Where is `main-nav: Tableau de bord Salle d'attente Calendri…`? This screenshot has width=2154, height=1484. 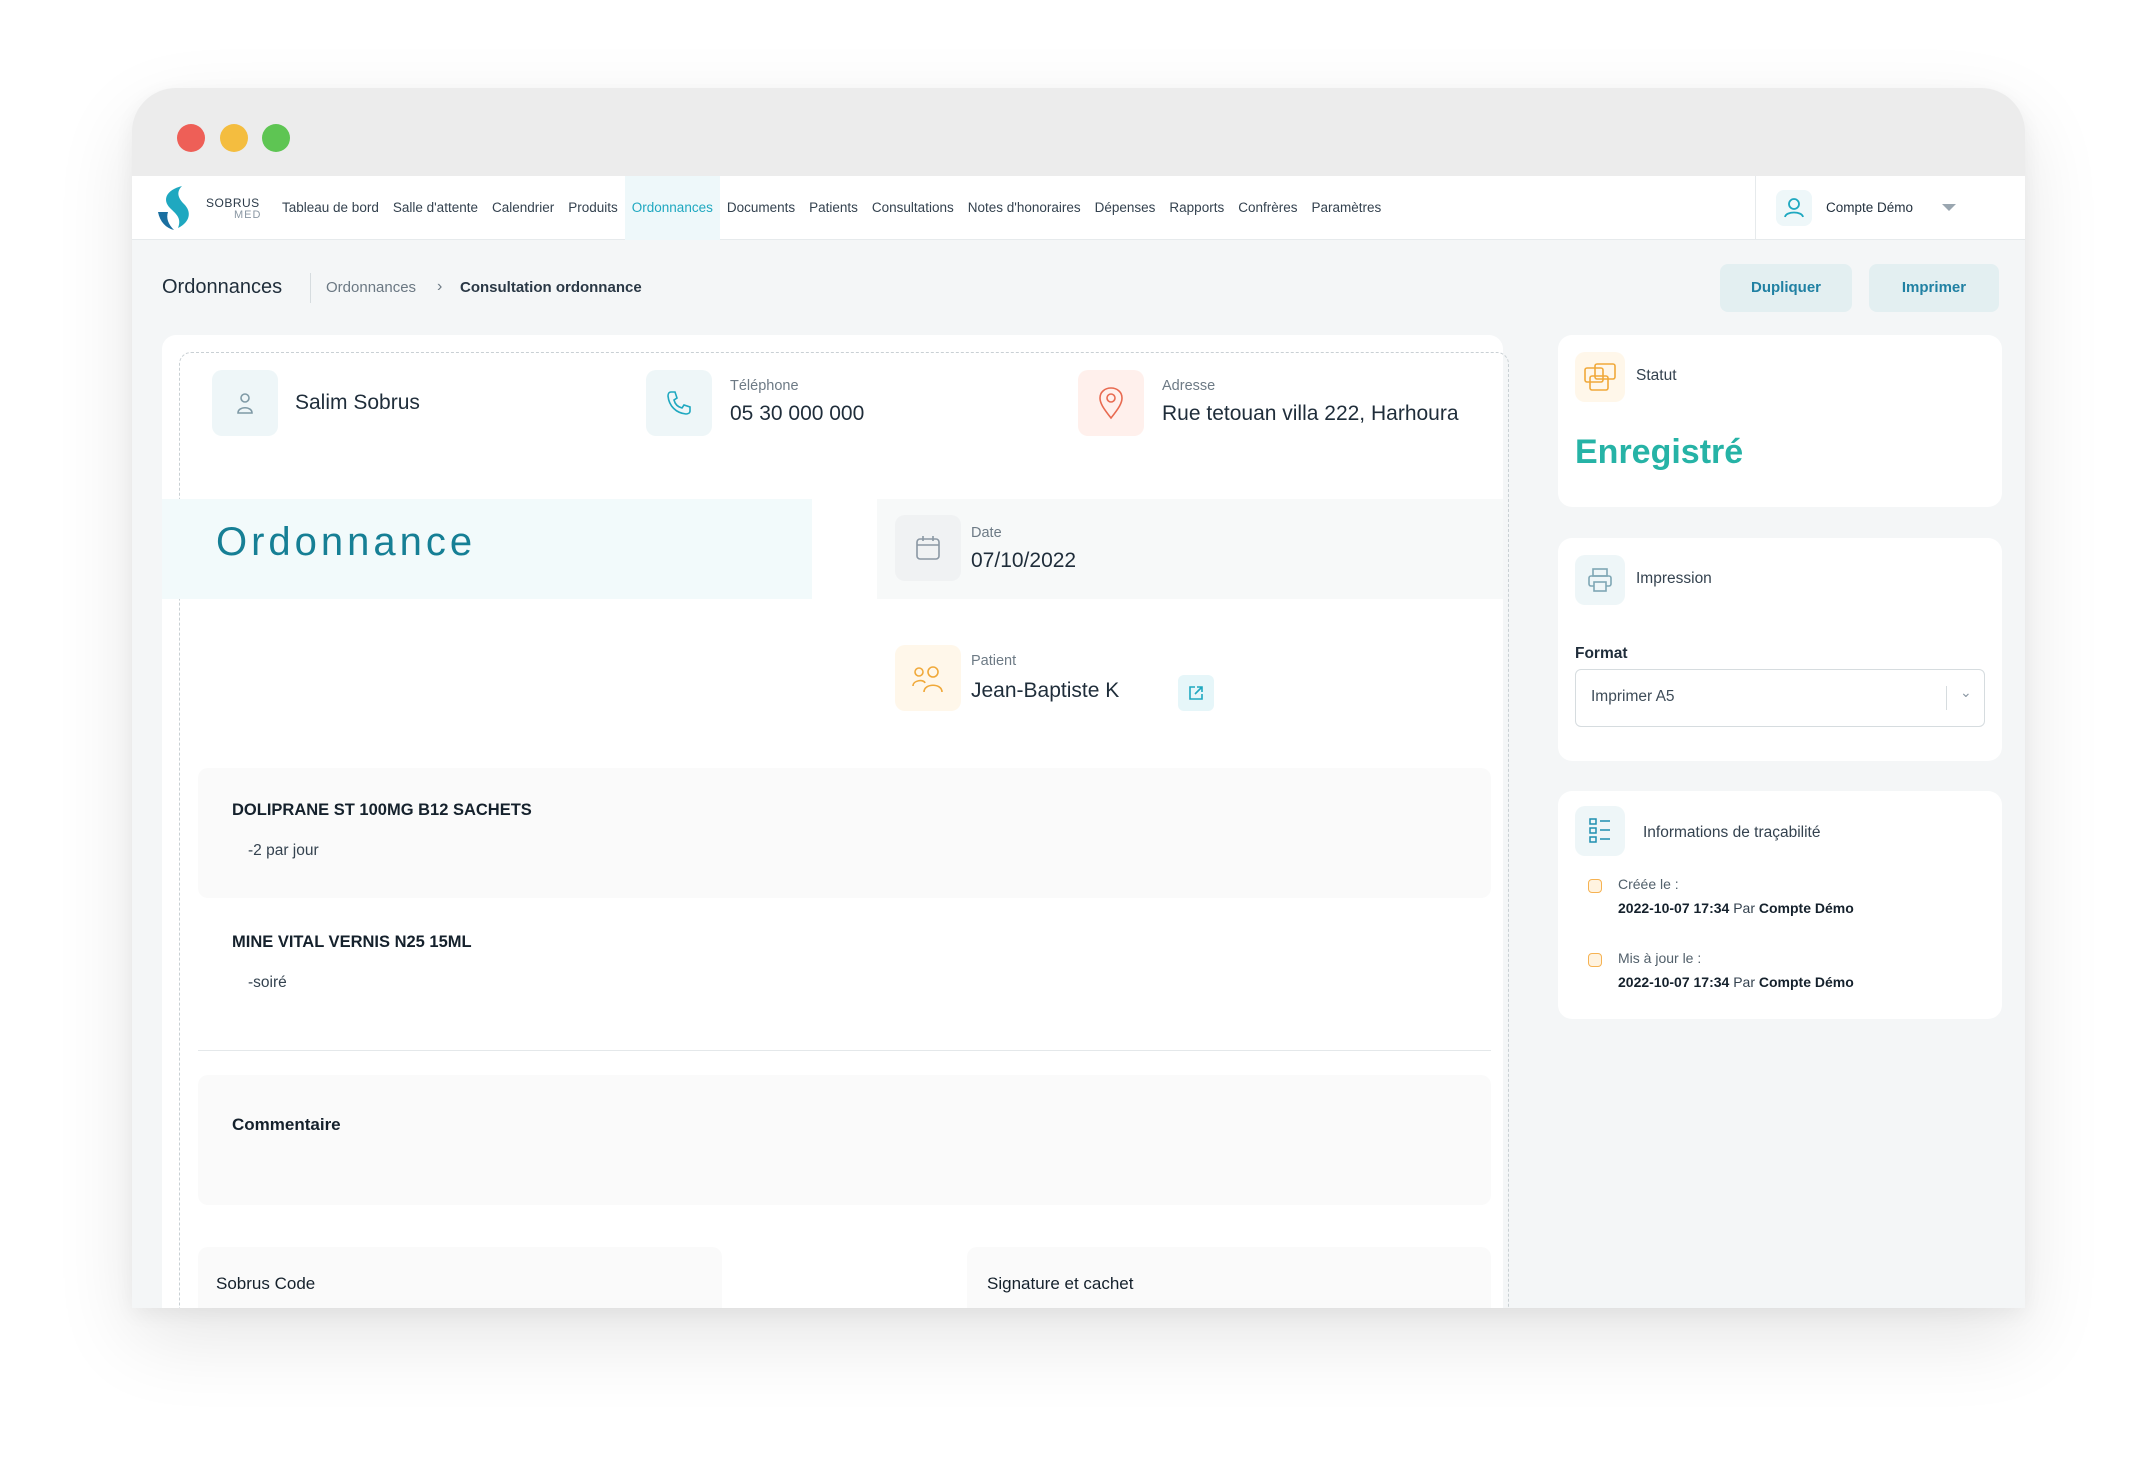 main-nav: Tableau de bord Salle d'attente Calendri… is located at coordinates (831, 208).